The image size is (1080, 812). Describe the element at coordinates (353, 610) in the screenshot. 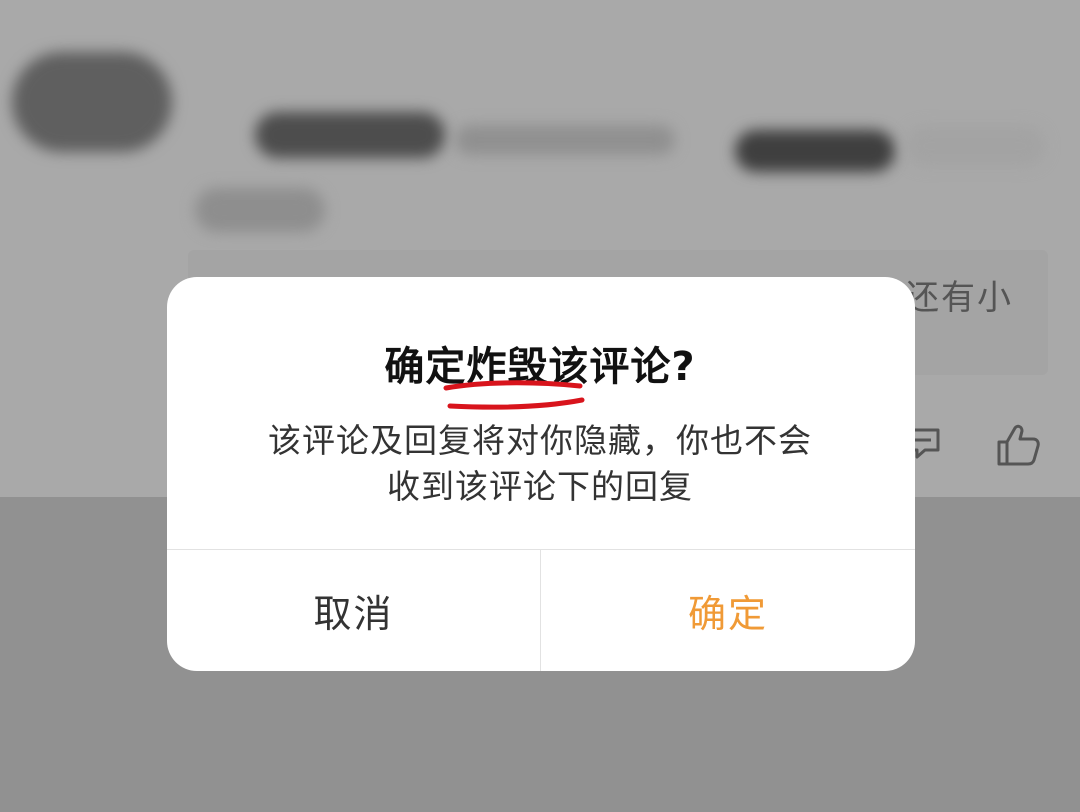

I see `cancel-button: 取消` at that location.